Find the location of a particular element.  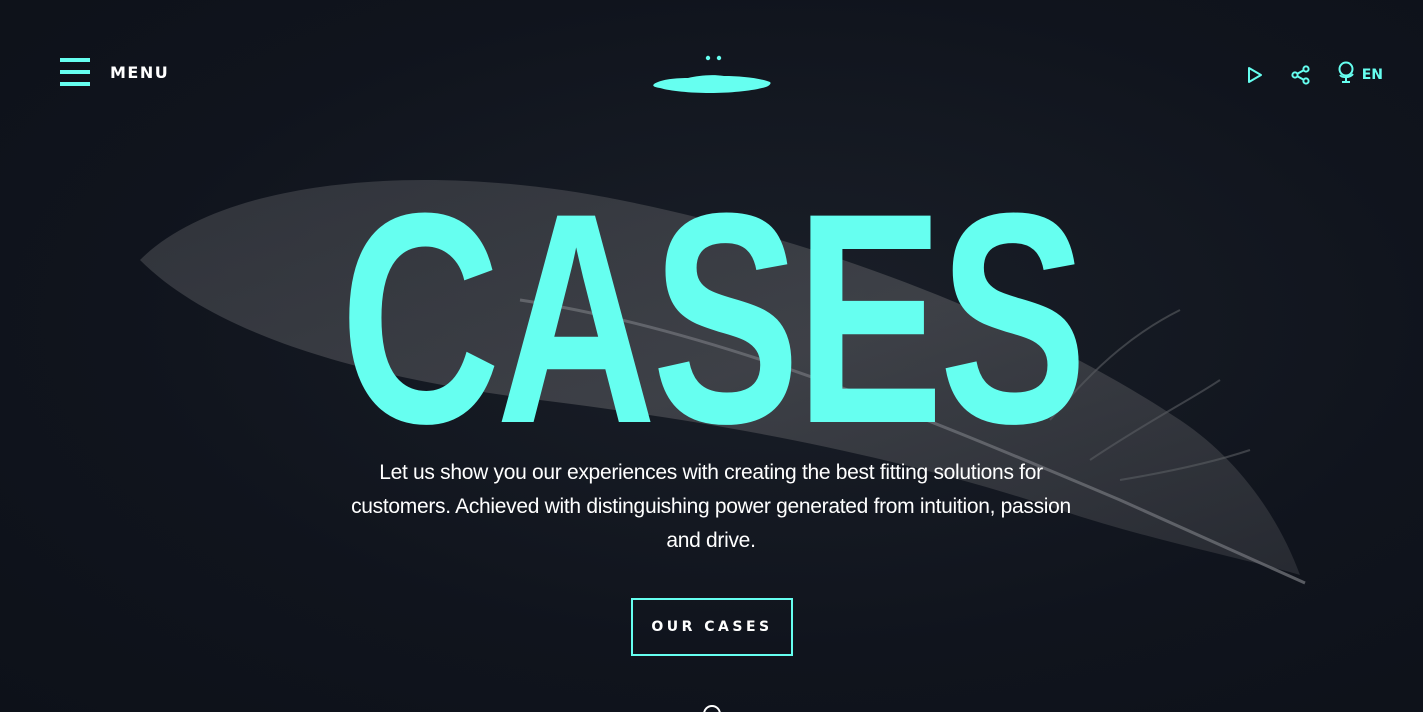

language-label: EN is located at coordinates (1372, 74).